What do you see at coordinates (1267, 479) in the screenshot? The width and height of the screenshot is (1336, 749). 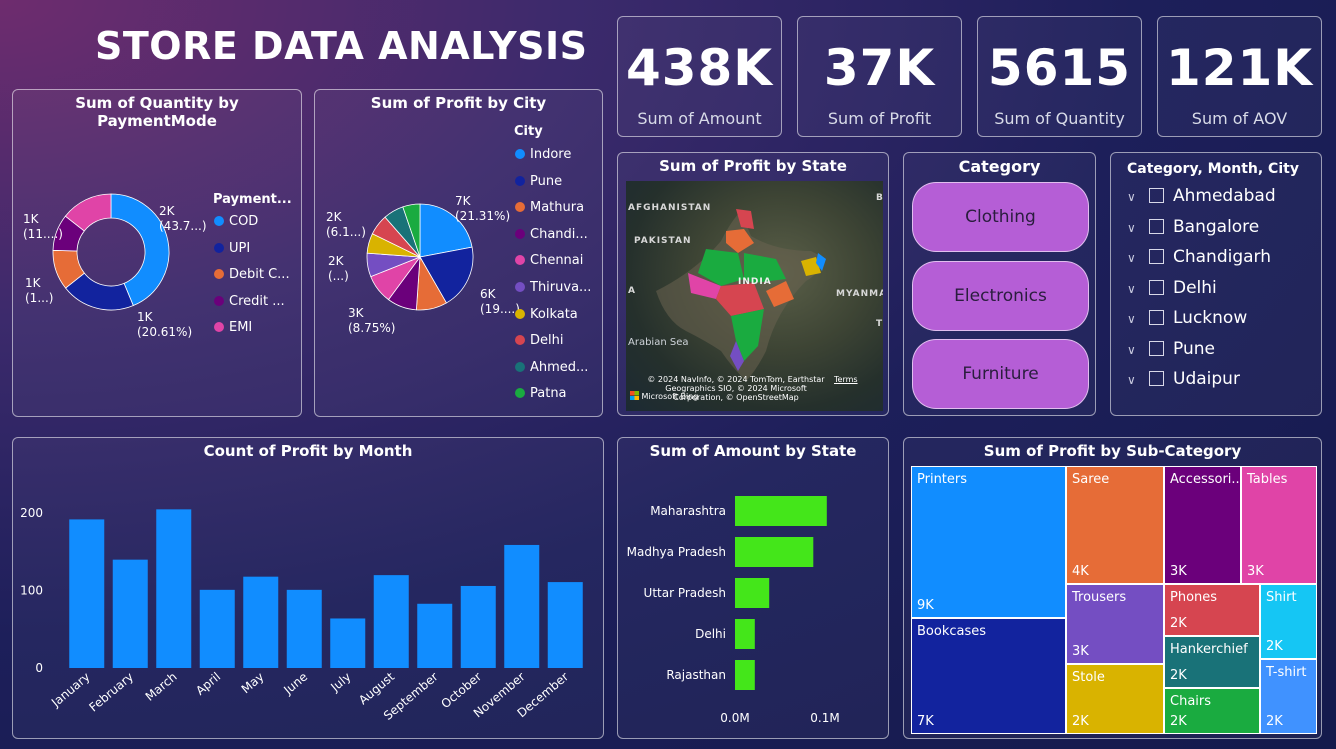 I see `tile-label: Tables` at bounding box center [1267, 479].